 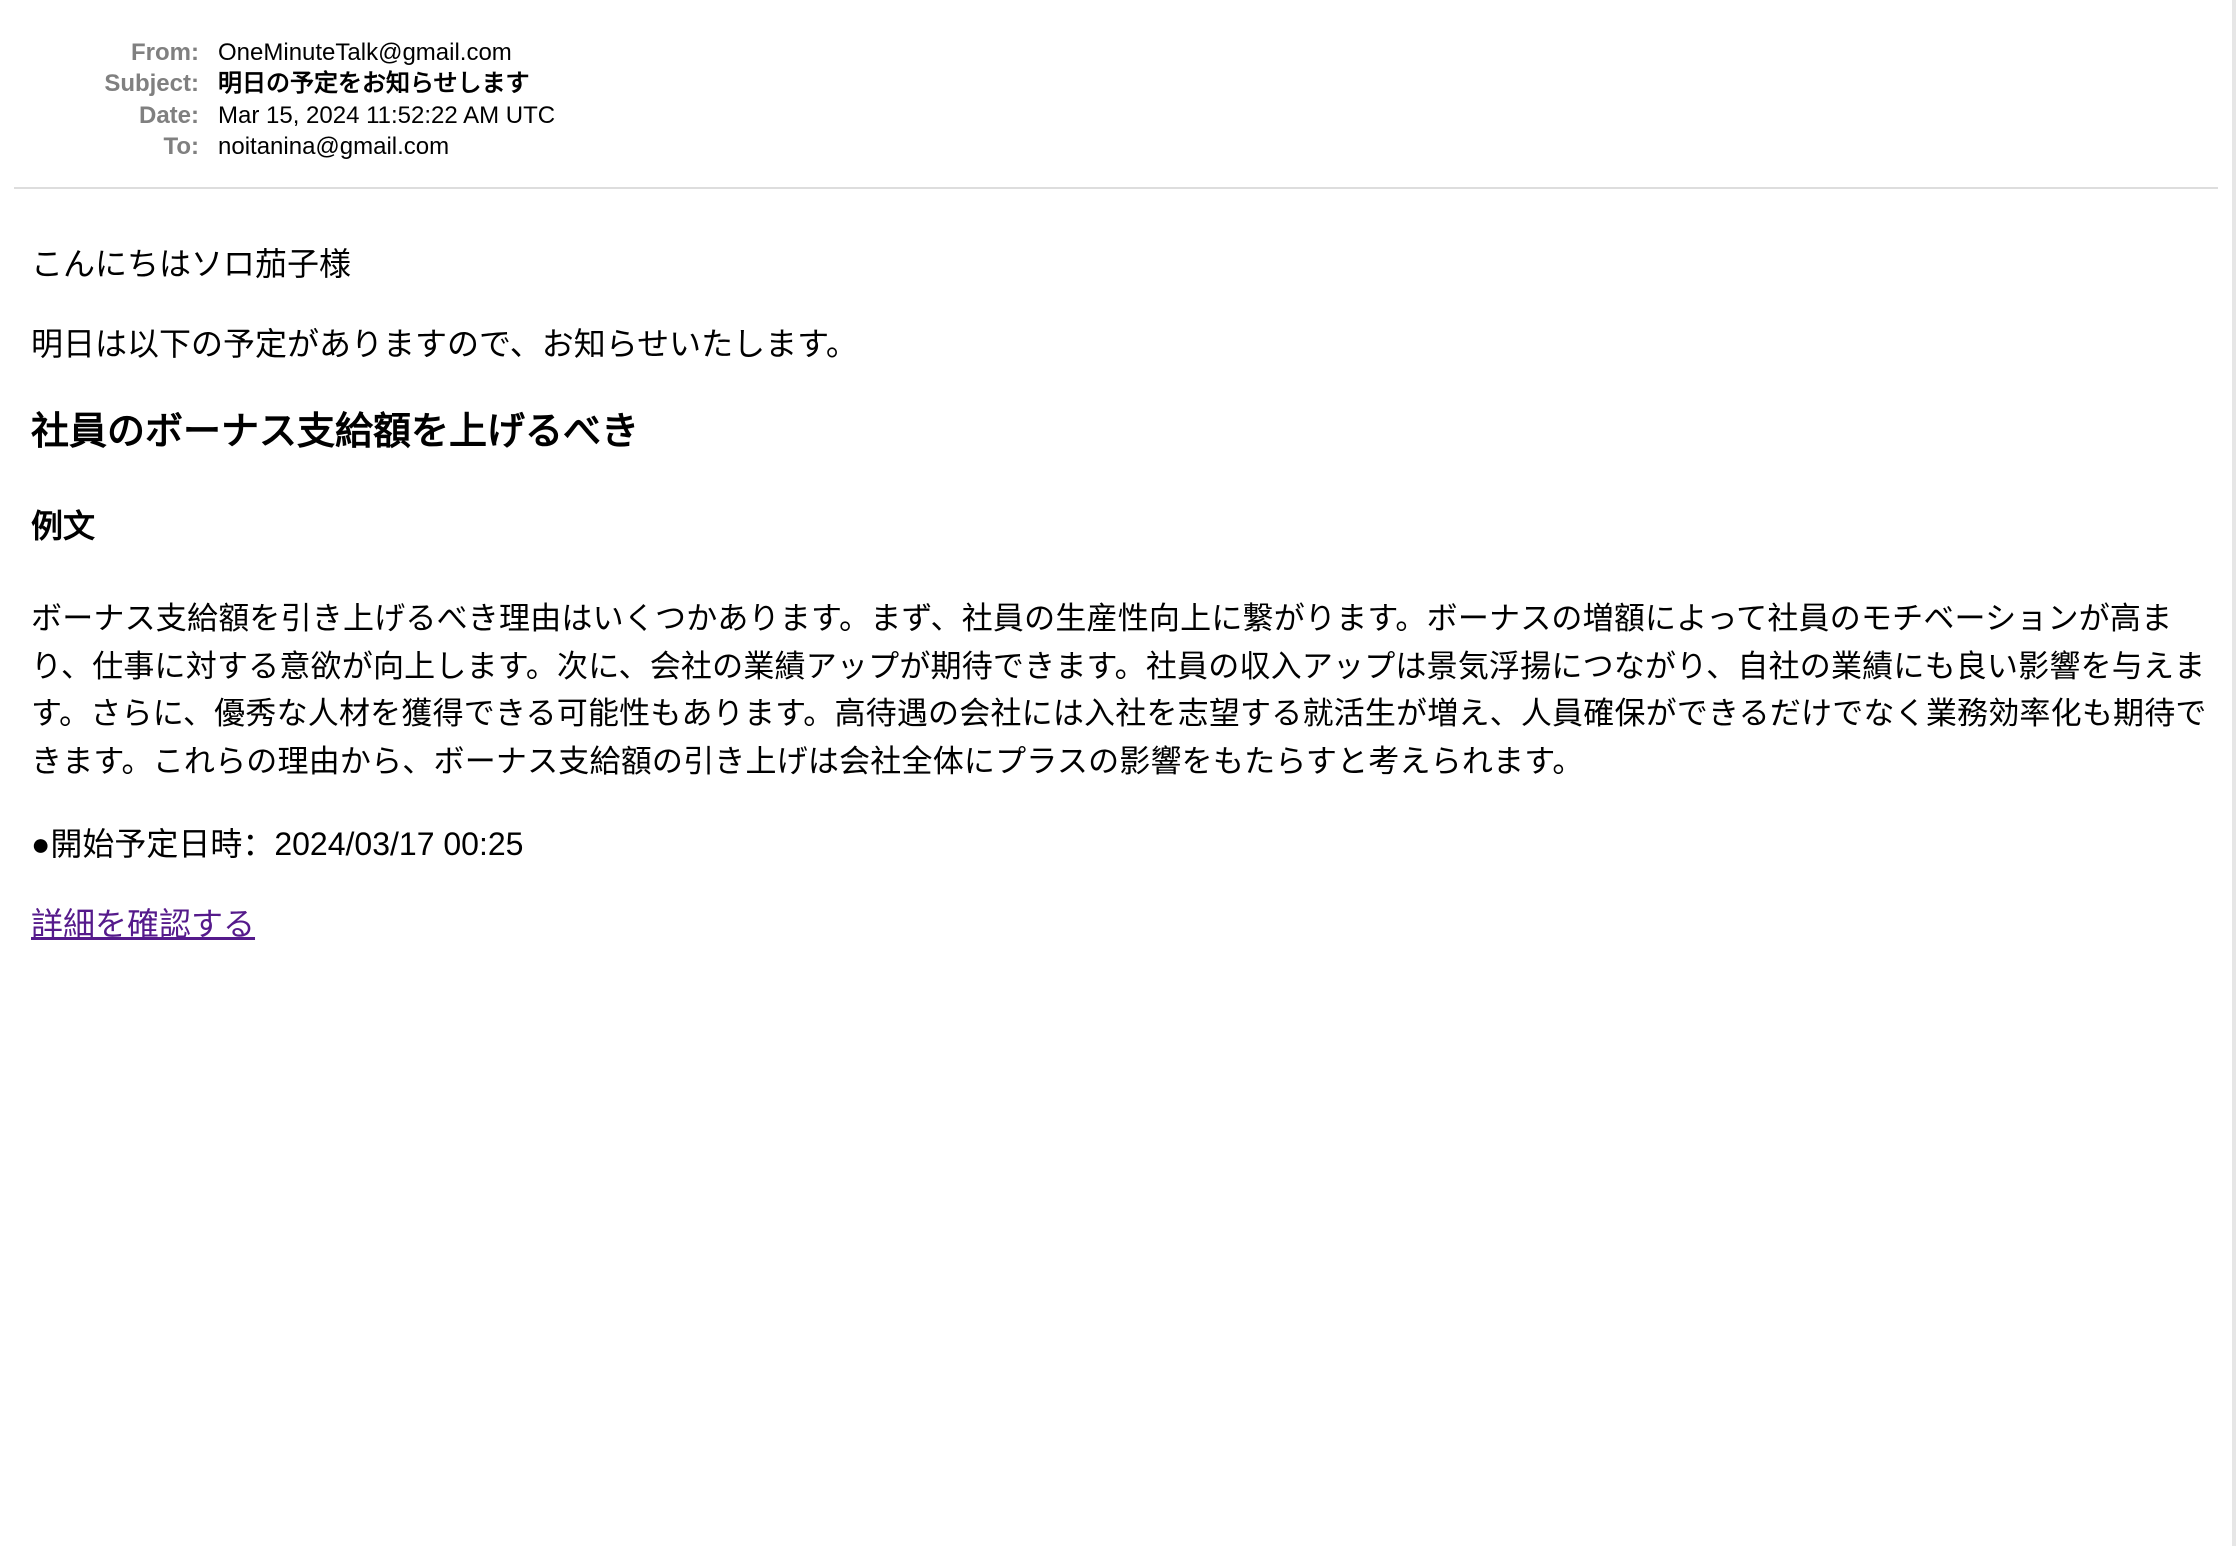 I want to click on subject-text: 明日の予定をお知らせします, so click(x=374, y=83).